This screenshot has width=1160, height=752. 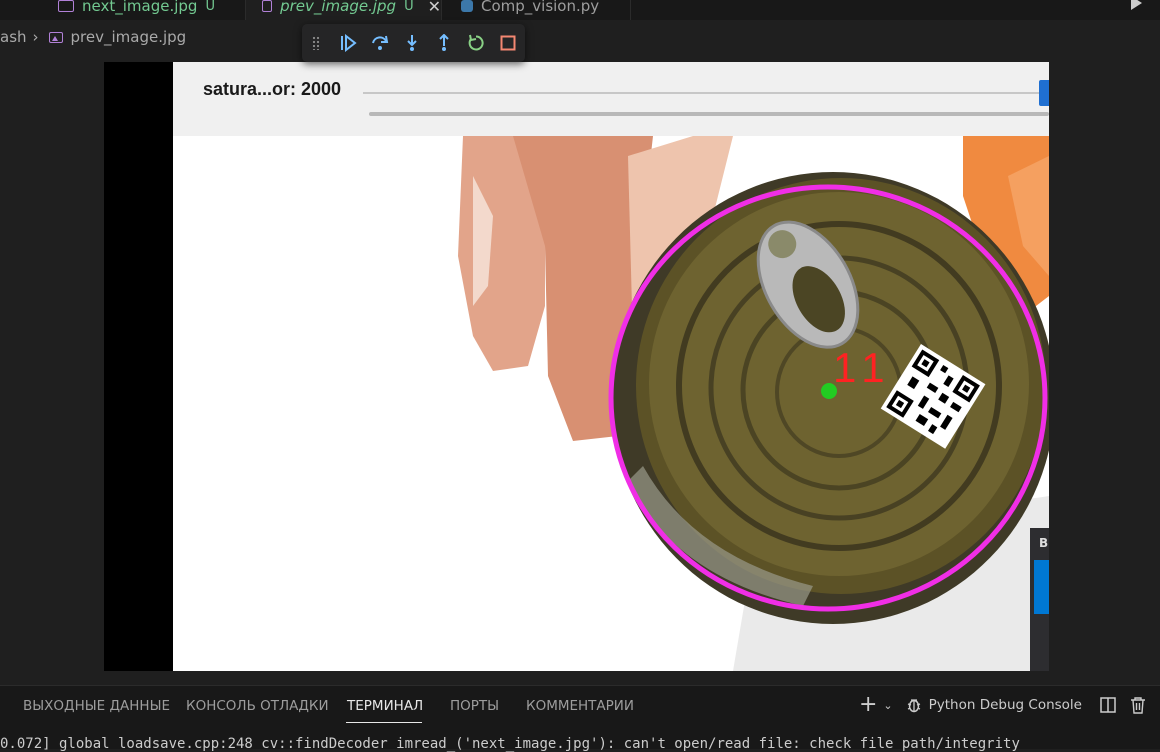 I want to click on breadcrumb-file: prev_image.jpg, so click(x=129, y=37).